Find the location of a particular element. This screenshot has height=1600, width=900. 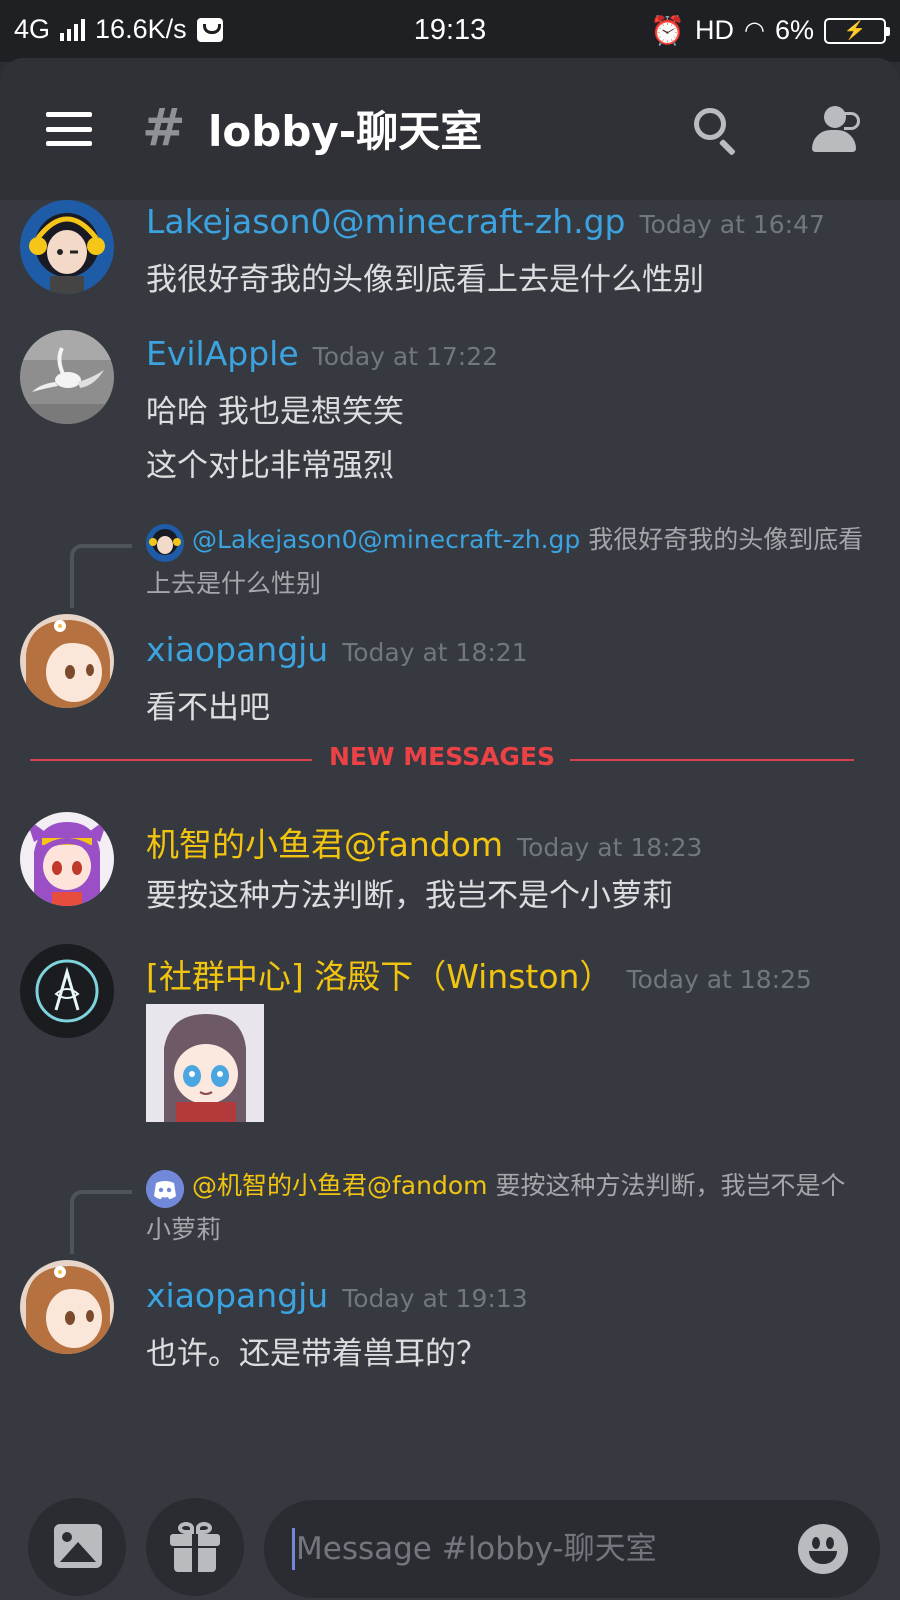

message-author: EvilApple Today at 17:22 is located at coordinates (322, 353).